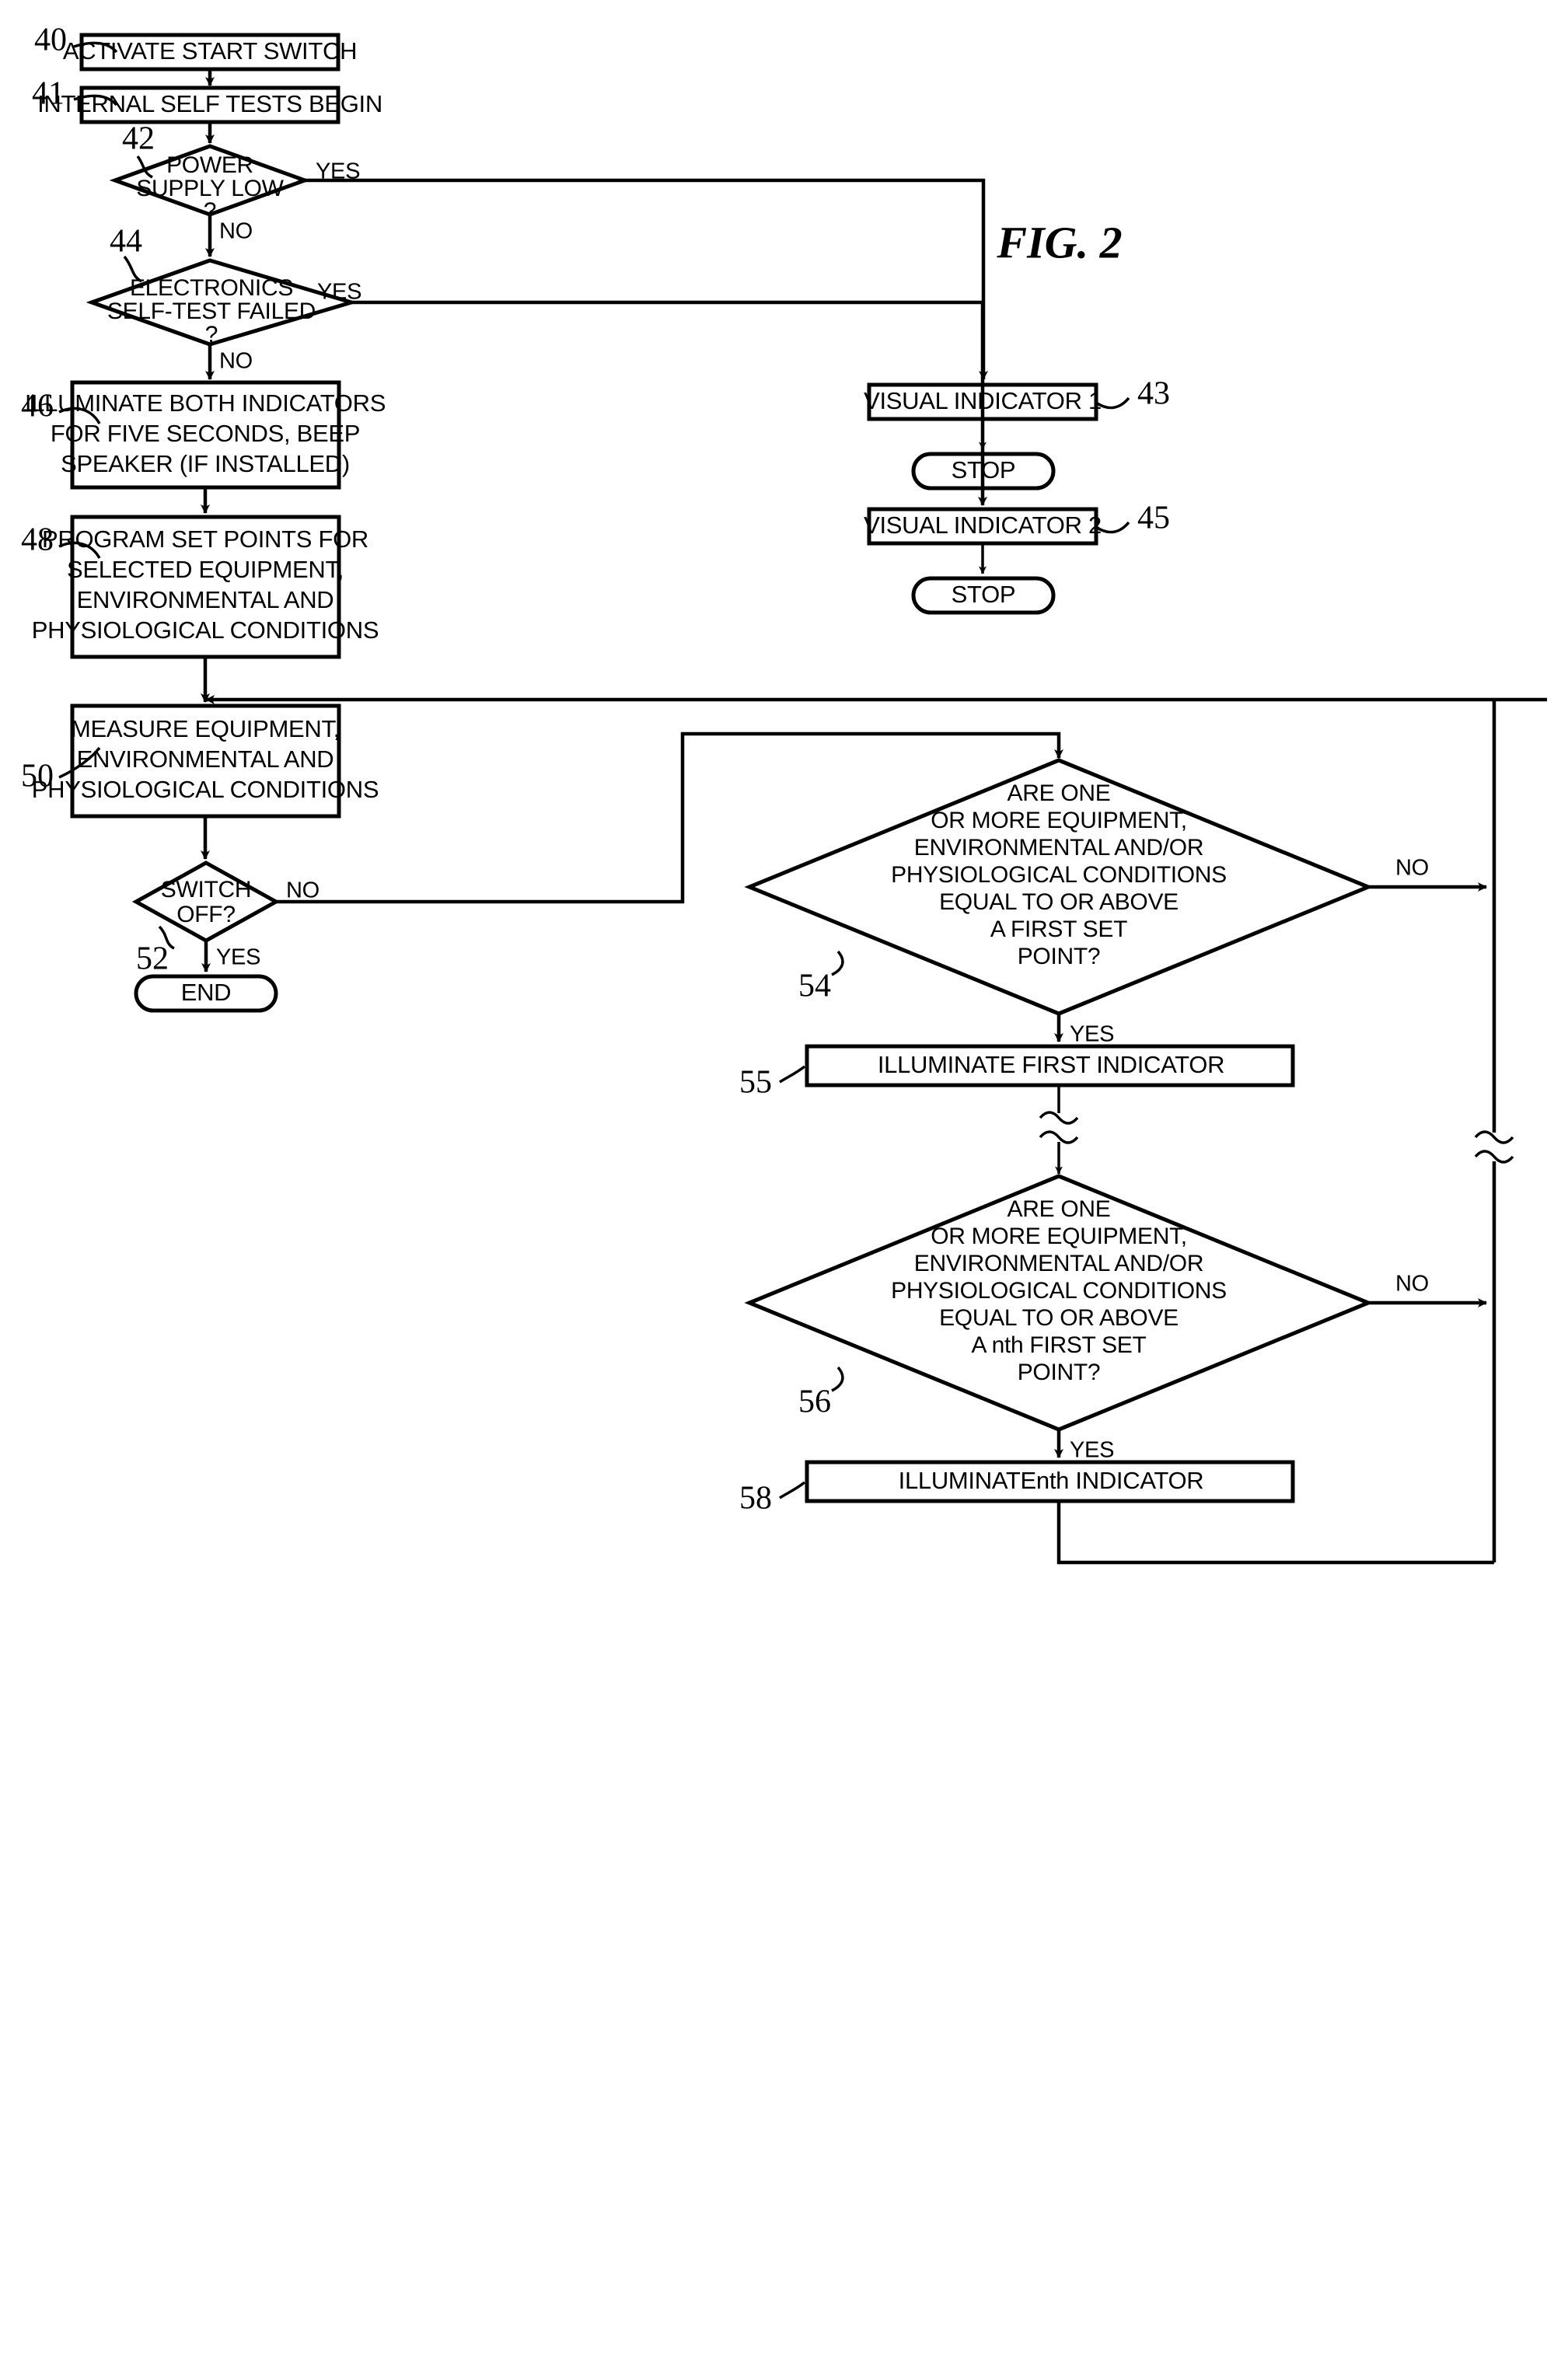 The width and height of the screenshot is (1568, 2367). Describe the element at coordinates (152, 959) in the screenshot. I see `ref-52: 52` at that location.